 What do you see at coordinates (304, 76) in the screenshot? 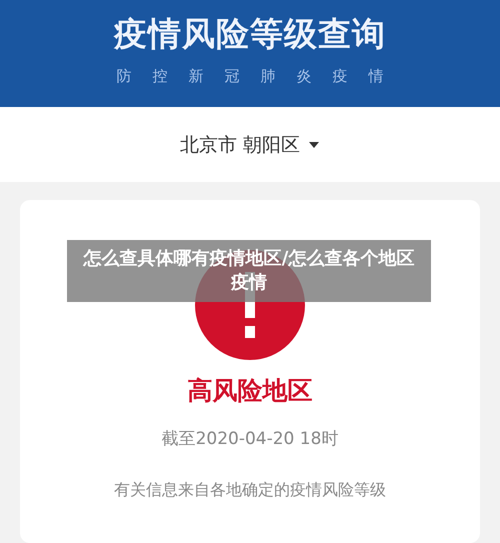
I see `subtitle-character: 炎` at bounding box center [304, 76].